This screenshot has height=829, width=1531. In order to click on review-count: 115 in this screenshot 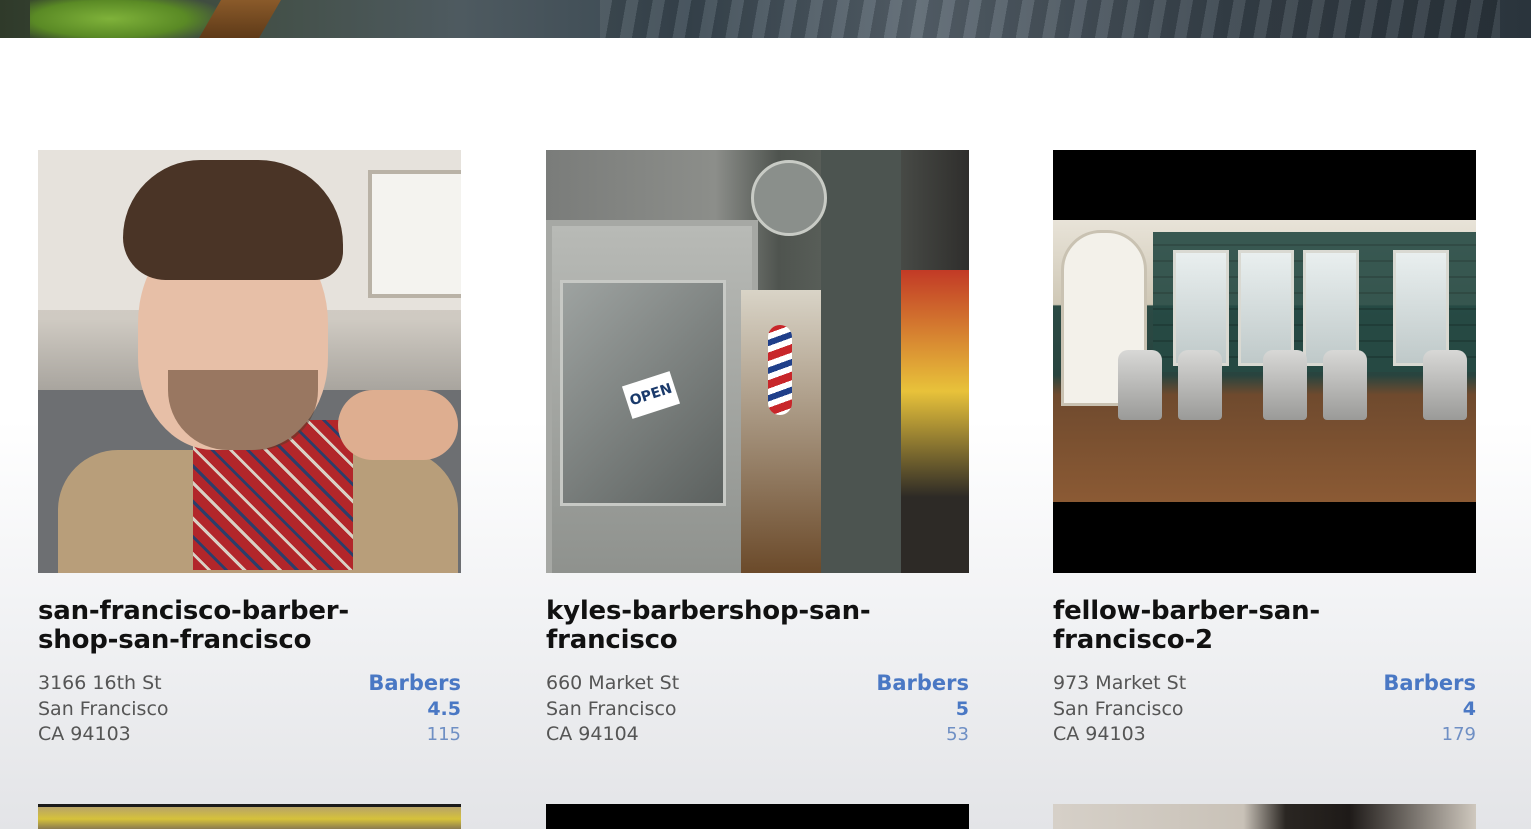, I will do `click(443, 734)`.